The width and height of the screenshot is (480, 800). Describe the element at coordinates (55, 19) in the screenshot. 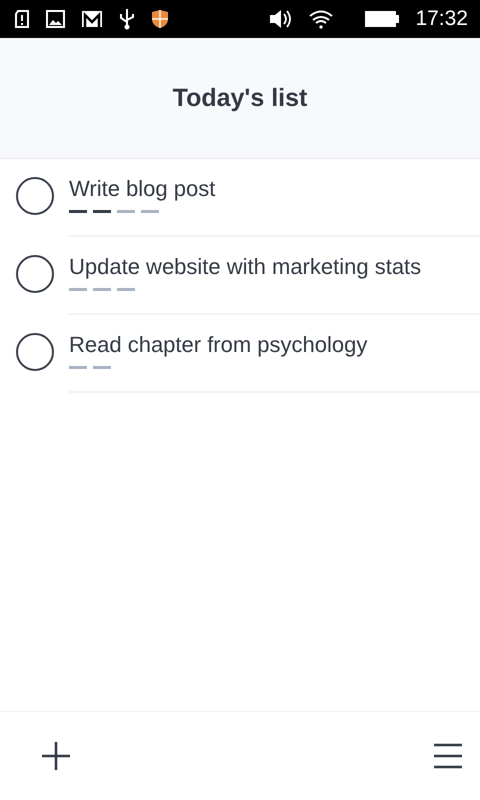

I see `image-icon` at that location.